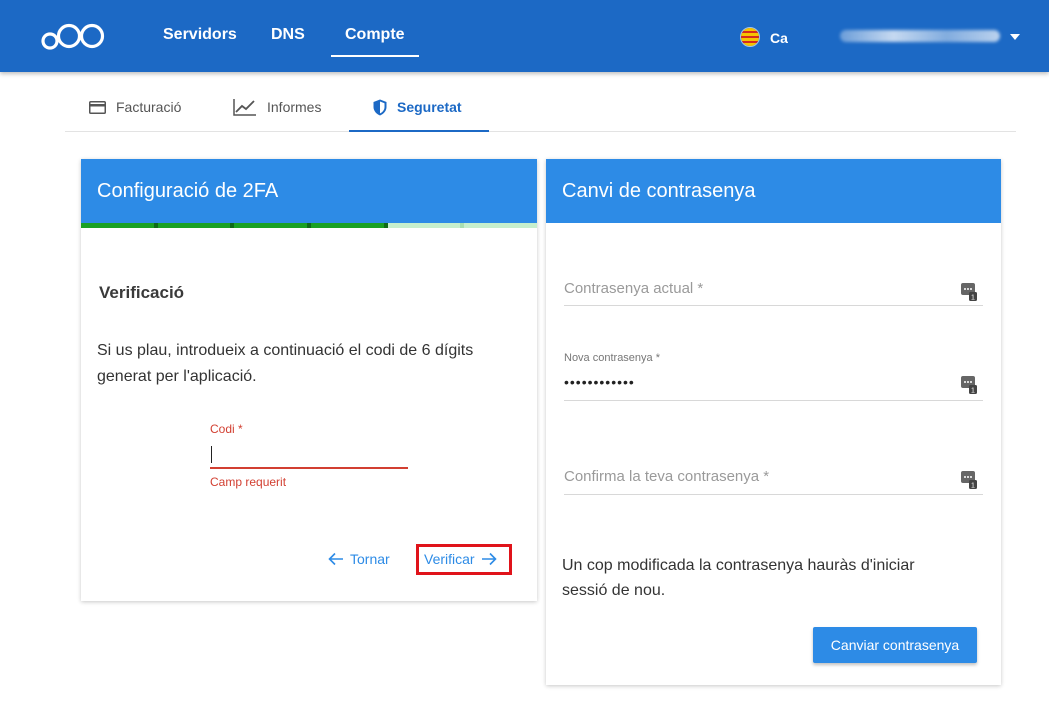  I want to click on nav-servidors: Servidors, so click(200, 35).